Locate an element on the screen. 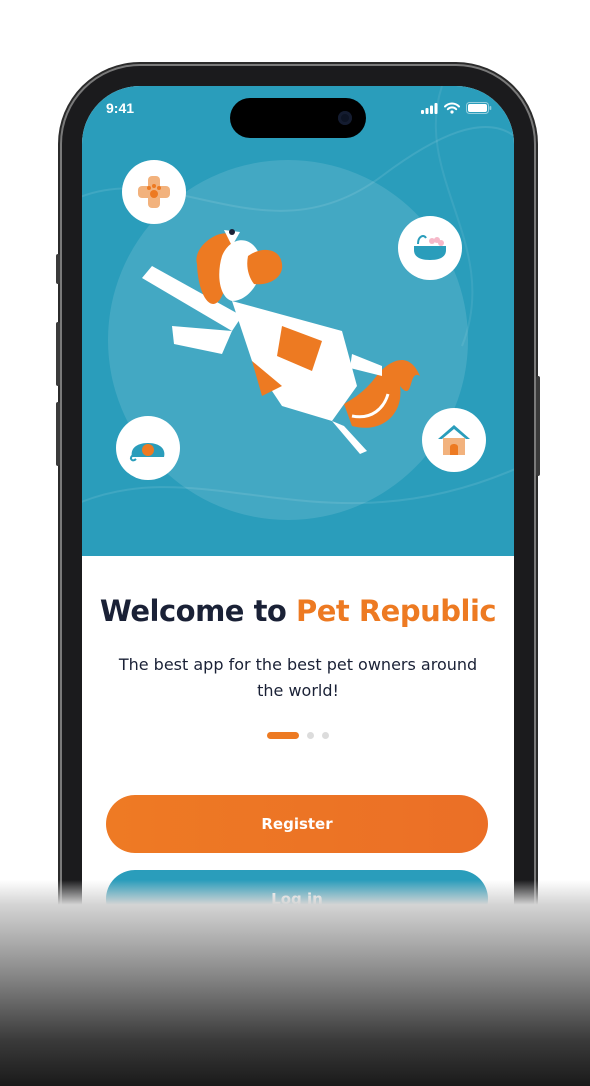 This screenshot has height=1086, width=590. volume-down-button is located at coordinates (58, 434).